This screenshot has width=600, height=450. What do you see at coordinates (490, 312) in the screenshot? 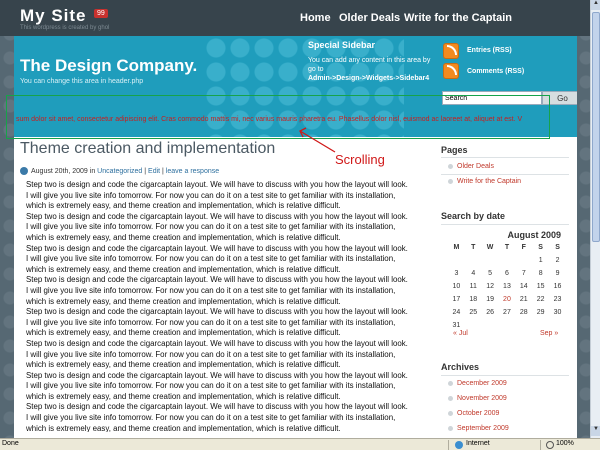
I see `calendar-day: 26` at bounding box center [490, 312].